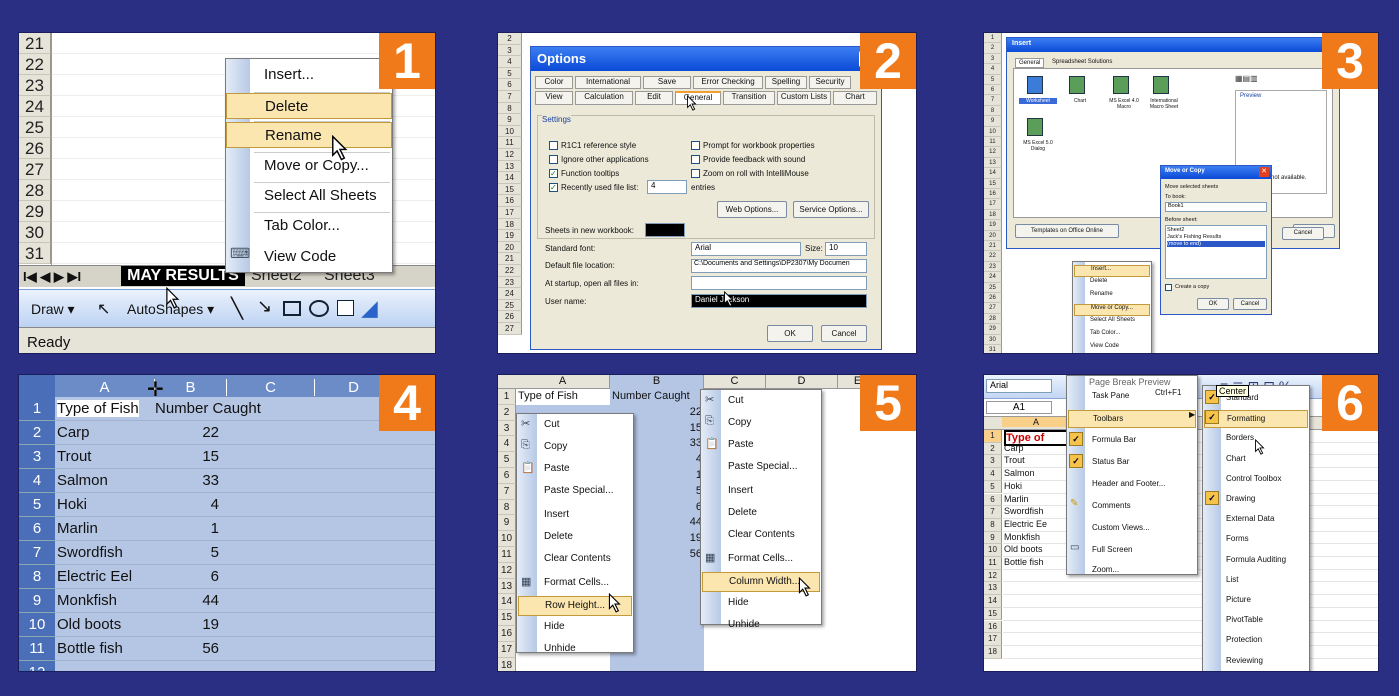  What do you see at coordinates (993, 246) in the screenshot?
I see `row-header: 21` at bounding box center [993, 246].